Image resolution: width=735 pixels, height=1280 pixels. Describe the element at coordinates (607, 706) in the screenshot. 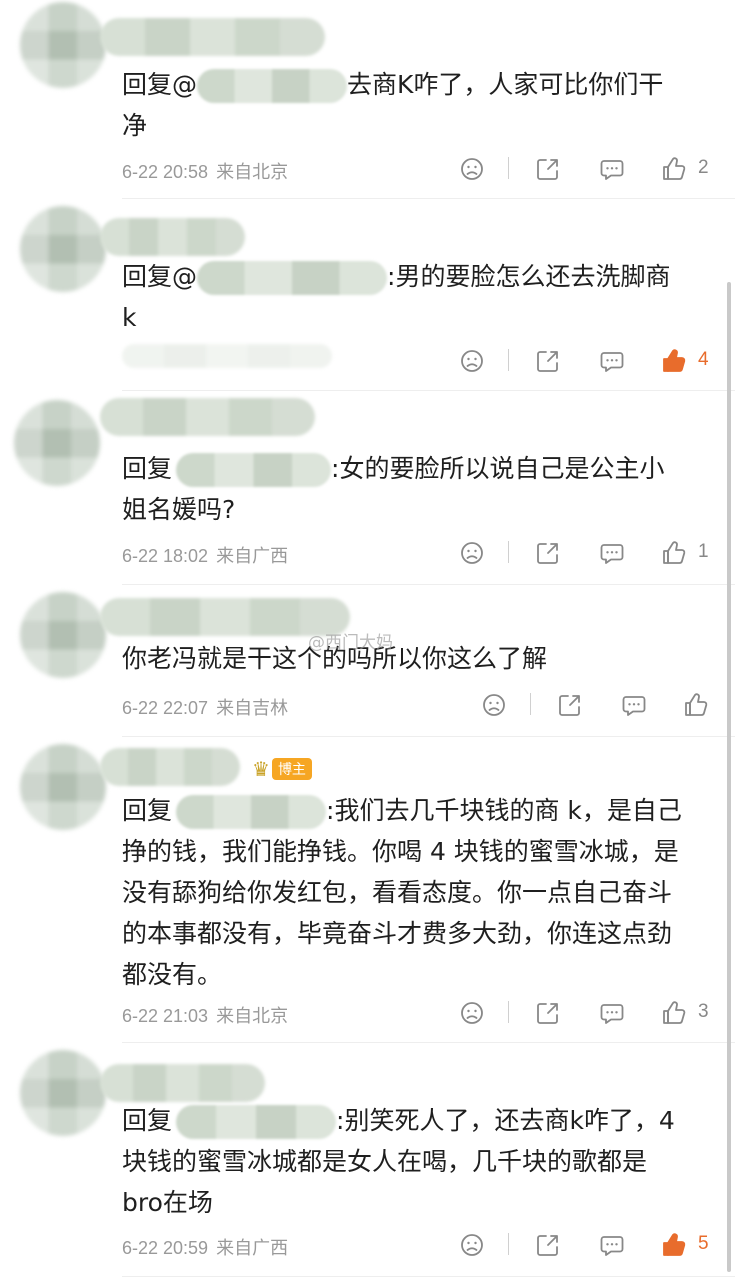

I see `action-bar` at that location.